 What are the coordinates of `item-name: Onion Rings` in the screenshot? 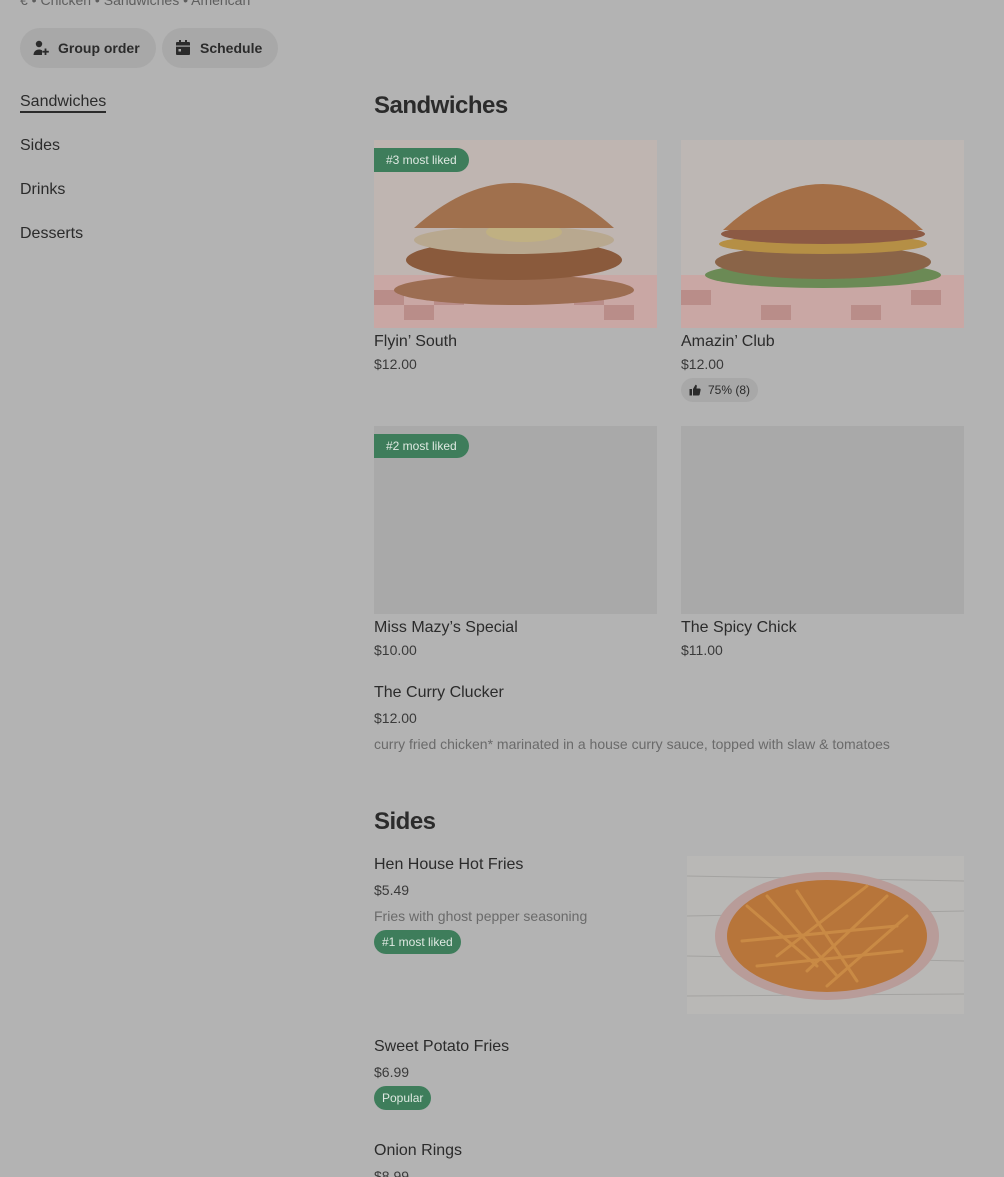 It's located at (418, 1150).